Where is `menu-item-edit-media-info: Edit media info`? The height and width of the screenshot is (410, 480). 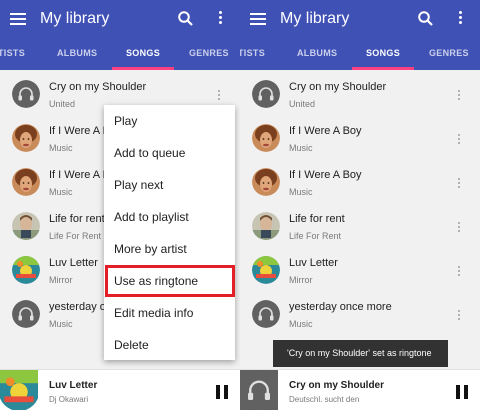
menu-item-edit-media-info: Edit media info is located at coordinates (169, 313).